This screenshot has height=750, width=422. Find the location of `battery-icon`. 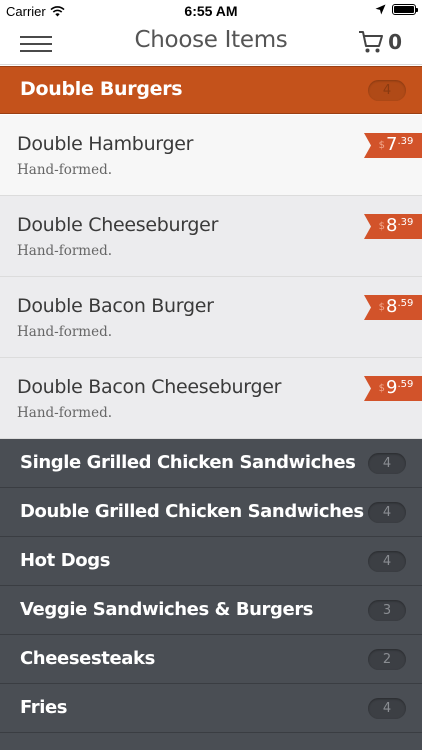

battery-icon is located at coordinates (405, 9).